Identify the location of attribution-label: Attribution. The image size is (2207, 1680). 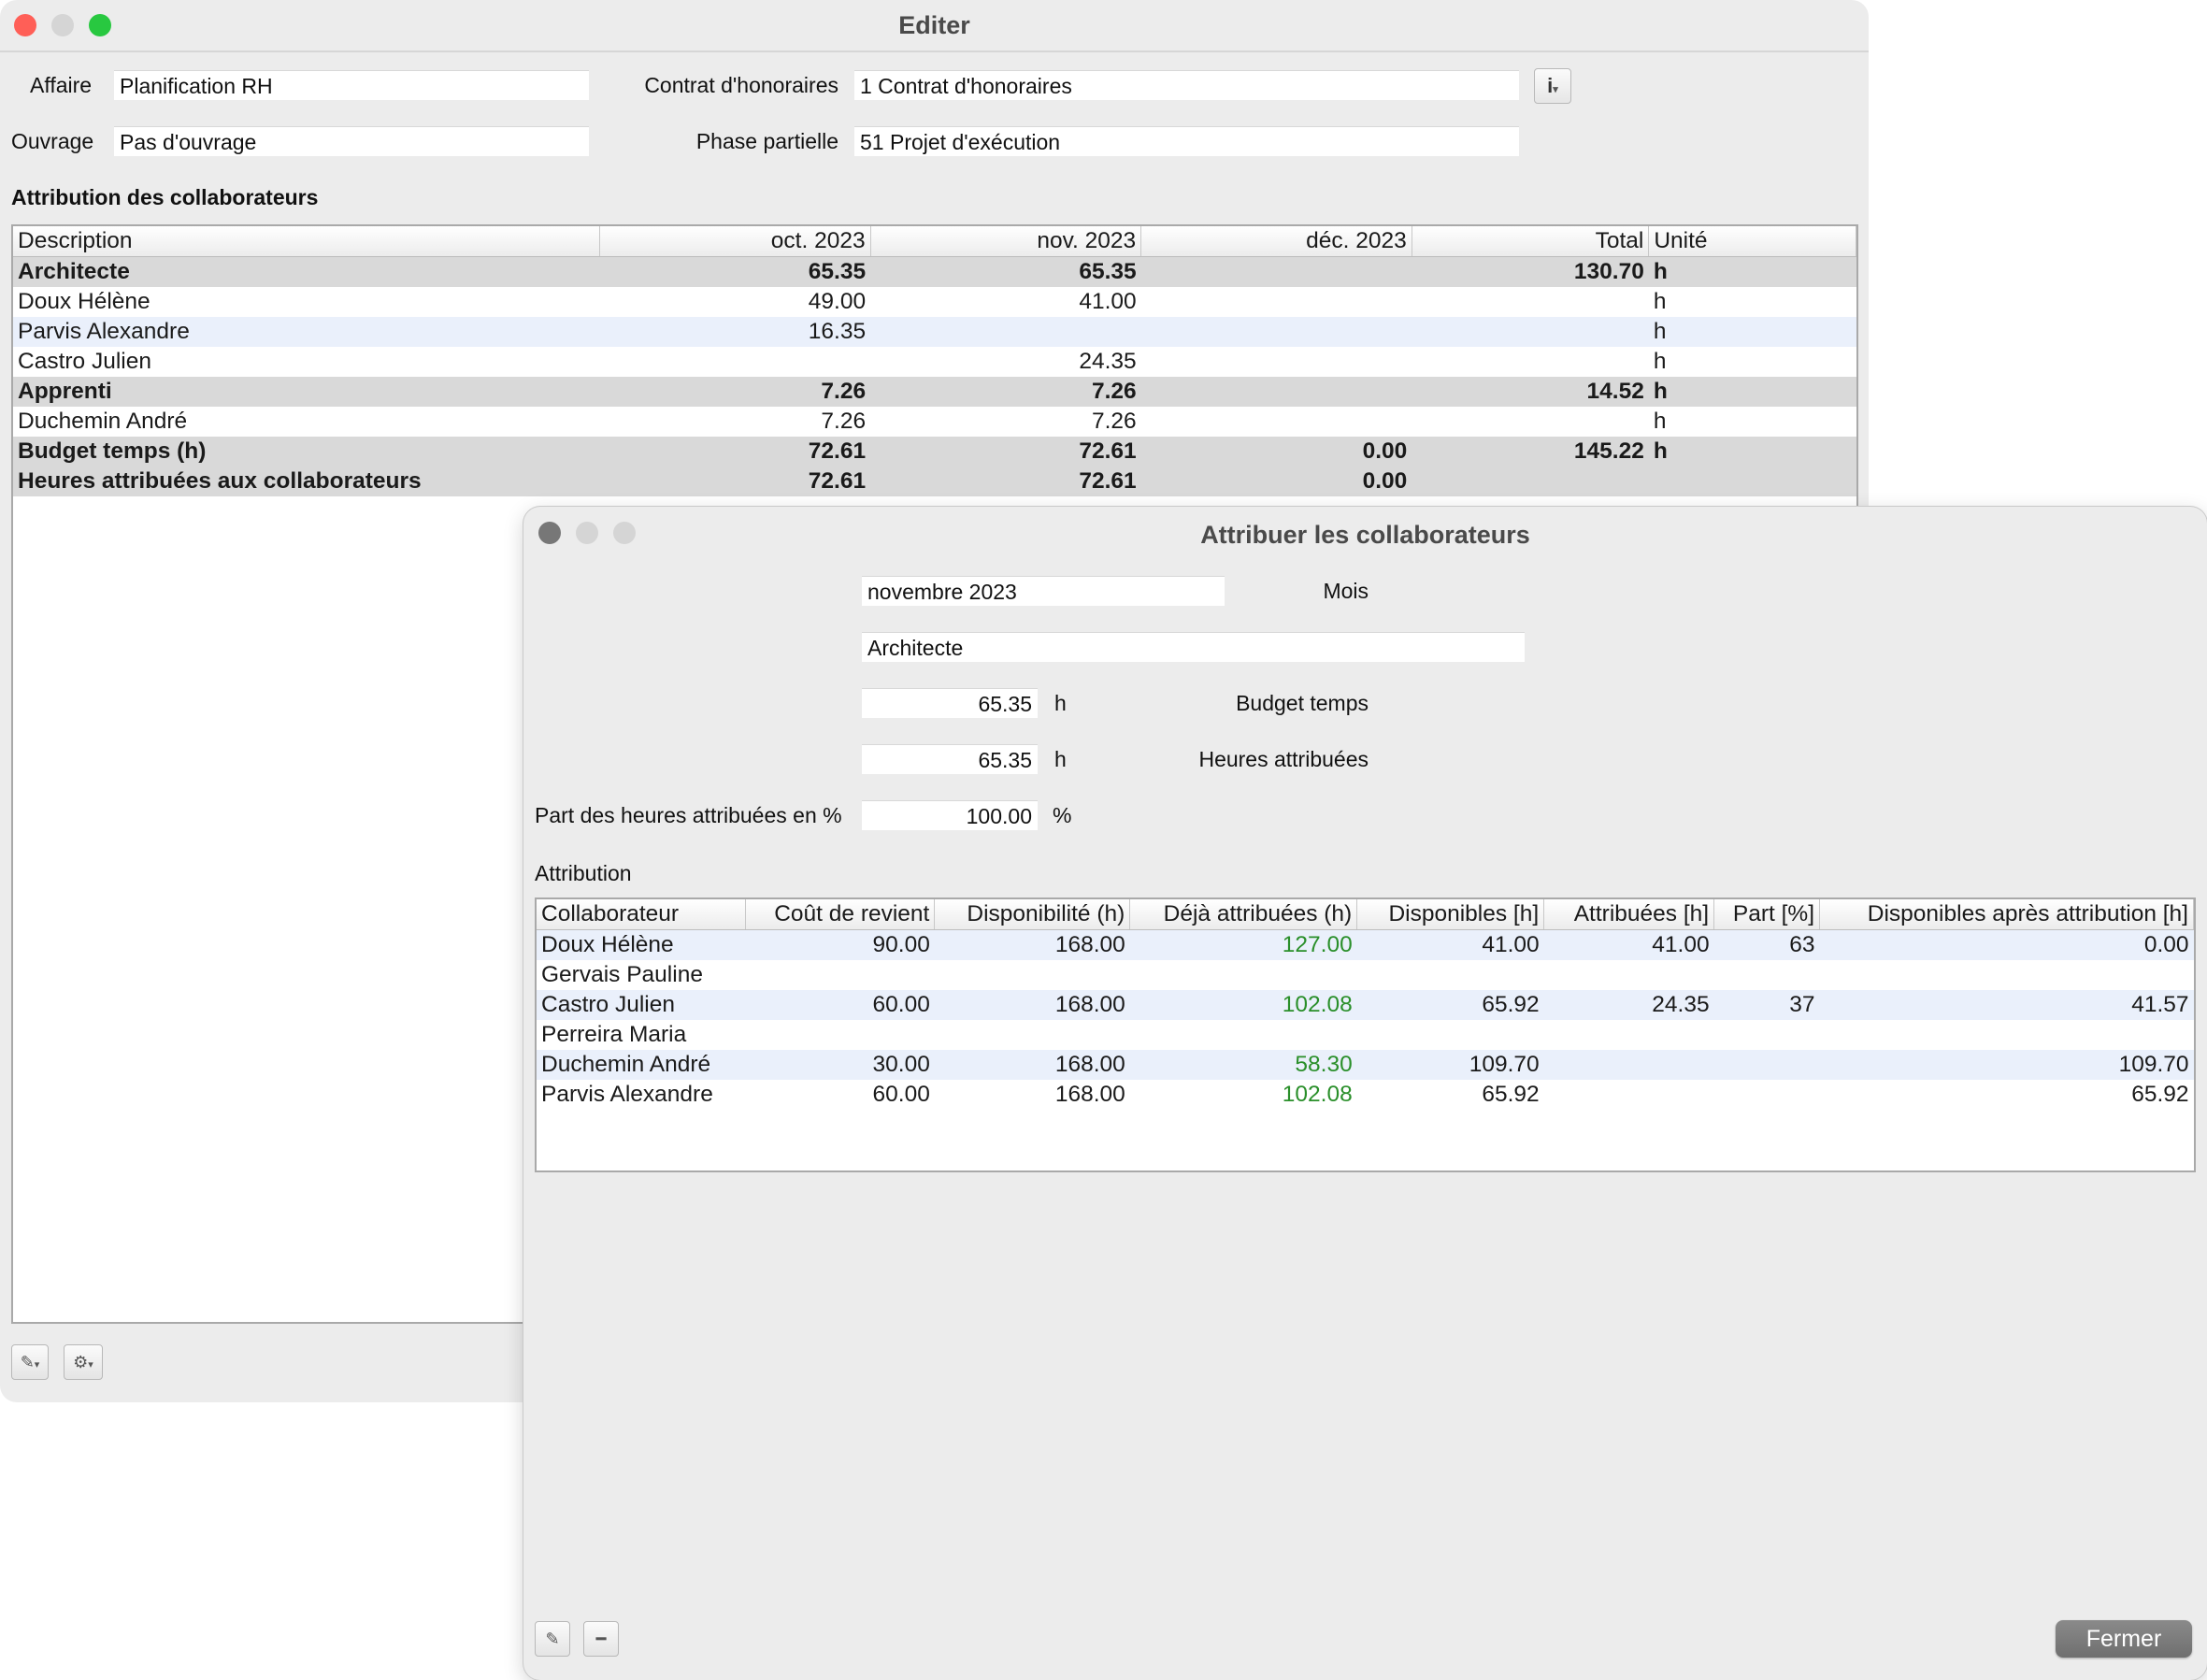
(583, 873).